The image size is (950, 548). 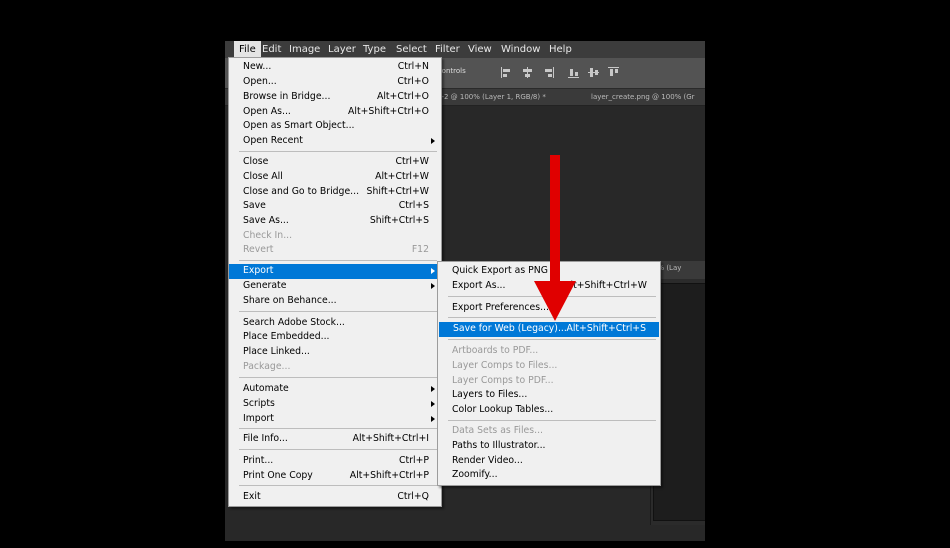 I want to click on align-right-edges-icon, so click(x=548, y=72).